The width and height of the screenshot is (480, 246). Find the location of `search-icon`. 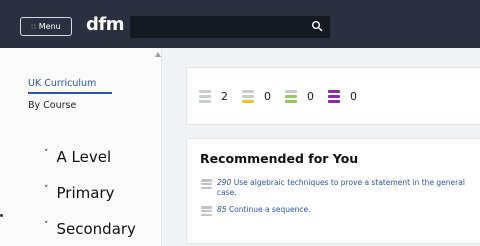

search-icon is located at coordinates (317, 26).